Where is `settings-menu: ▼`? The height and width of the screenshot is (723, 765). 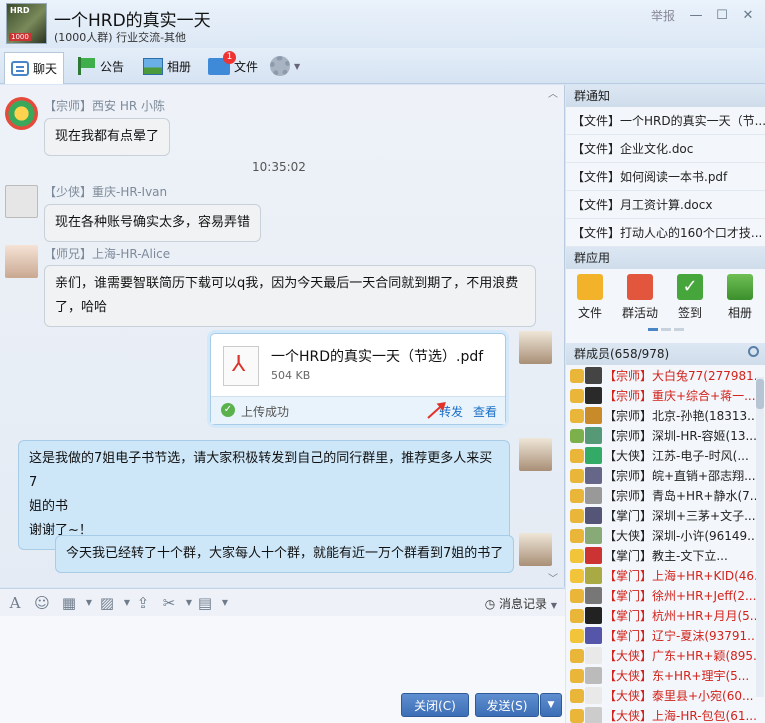 settings-menu: ▼ is located at coordinates (285, 66).